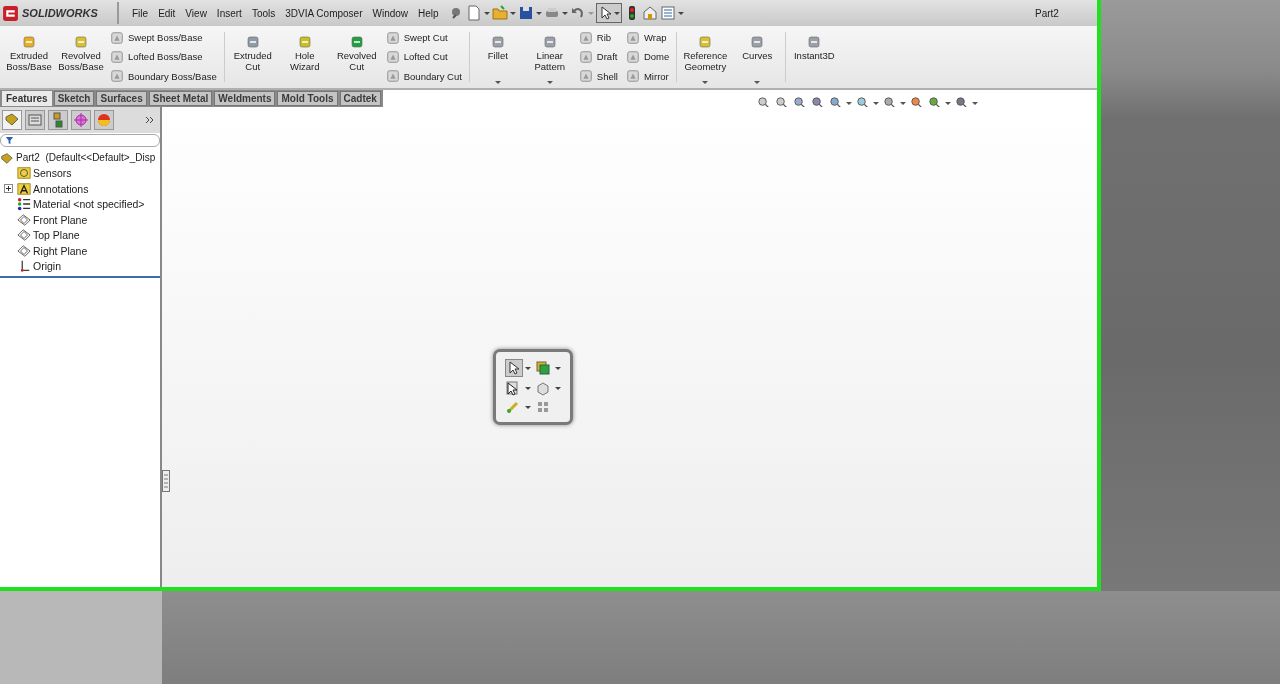  Describe the element at coordinates (163, 57) in the screenshot. I see `ribbon-button: Lofted Boss/Base` at that location.